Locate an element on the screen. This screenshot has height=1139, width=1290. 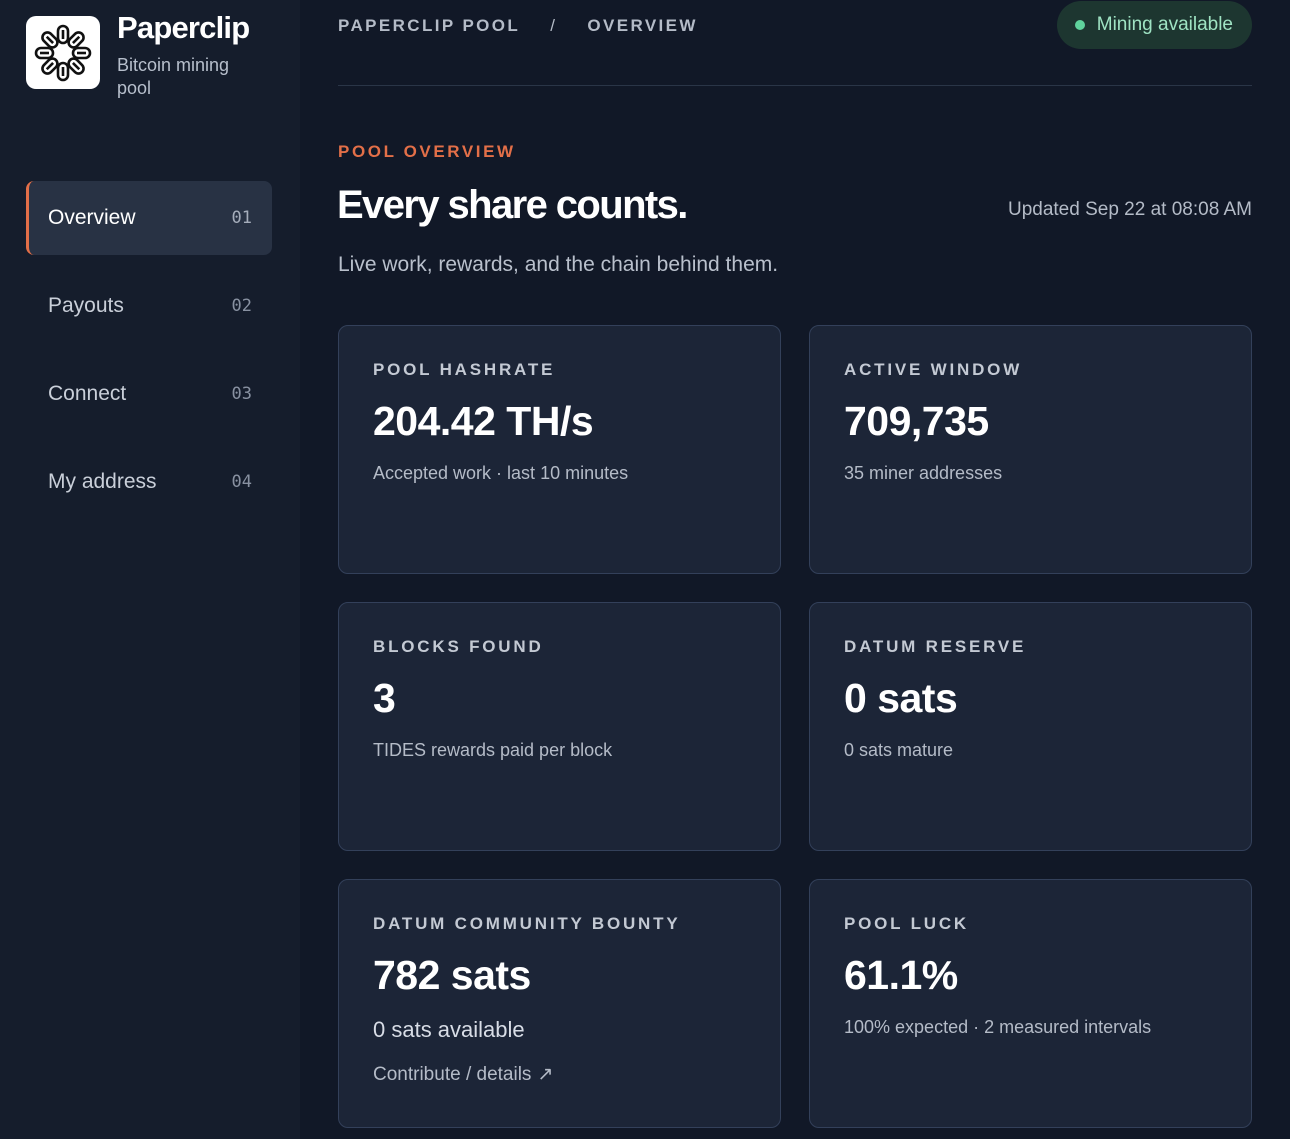
stat-card-title: BLOCKS FOUND is located at coordinates (458, 646).